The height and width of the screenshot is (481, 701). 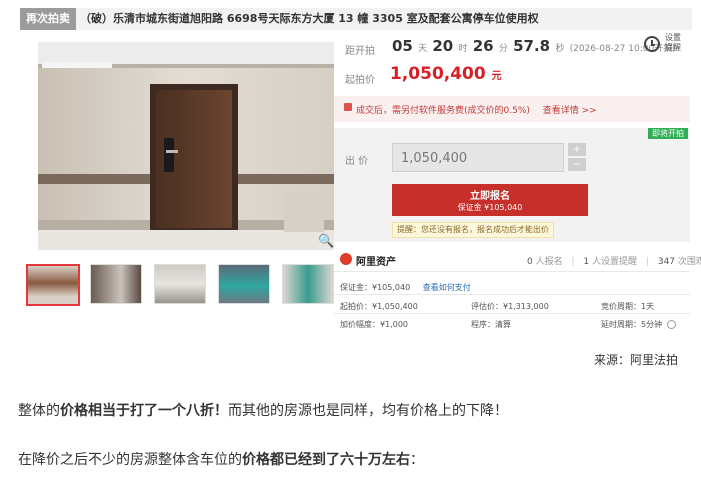 I want to click on start-price: 1,050,400 元, so click(x=446, y=74).